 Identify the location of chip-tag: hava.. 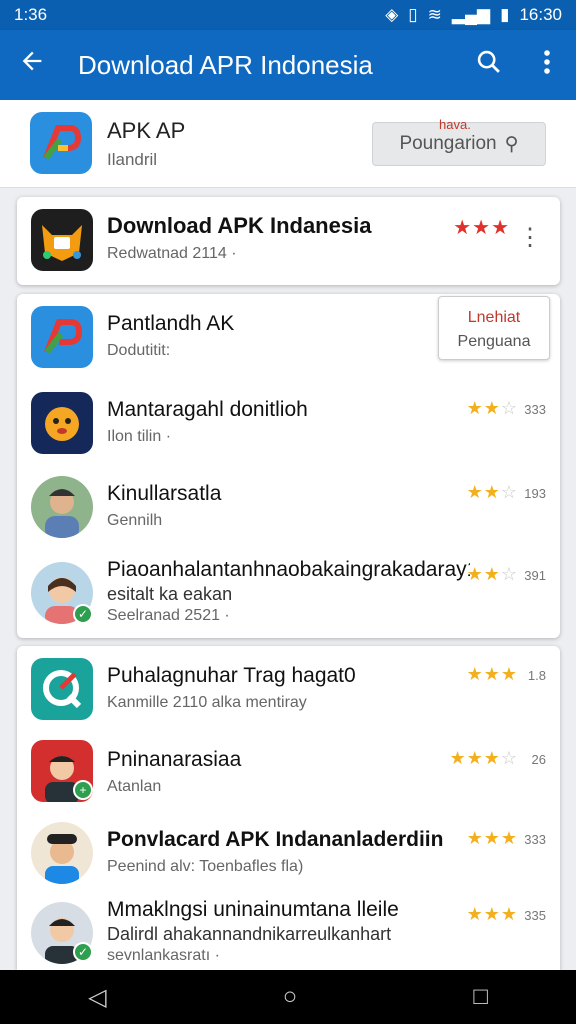
(455, 124).